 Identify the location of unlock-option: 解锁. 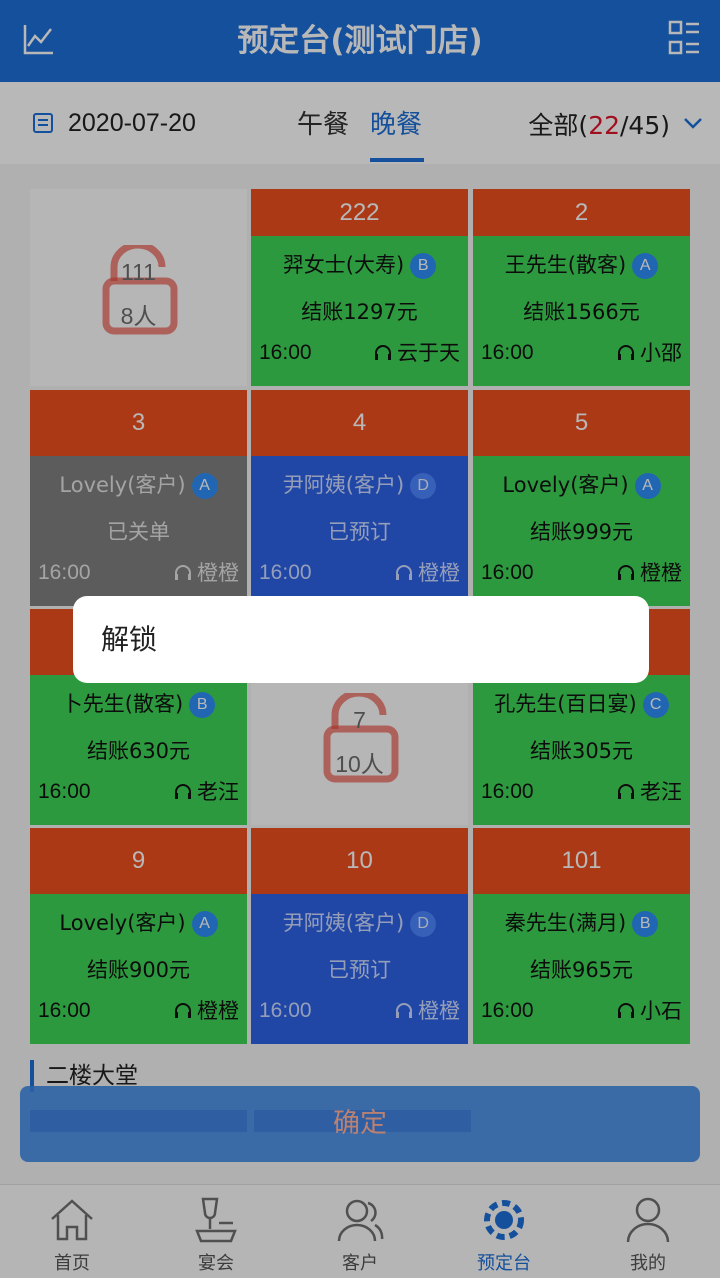
(129, 639).